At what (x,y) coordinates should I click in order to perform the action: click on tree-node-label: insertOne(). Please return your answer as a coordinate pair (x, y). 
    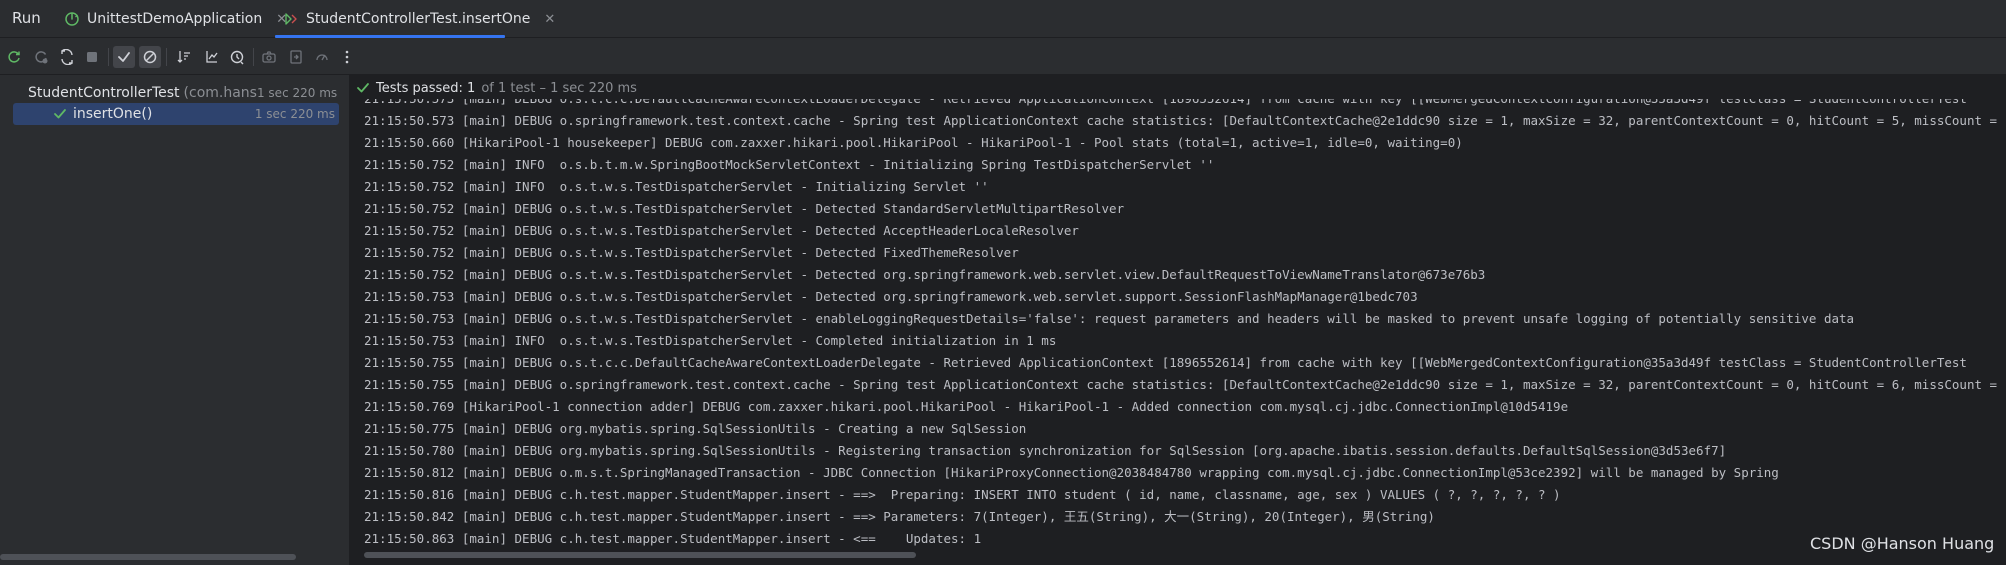
    Looking at the image, I should click on (113, 114).